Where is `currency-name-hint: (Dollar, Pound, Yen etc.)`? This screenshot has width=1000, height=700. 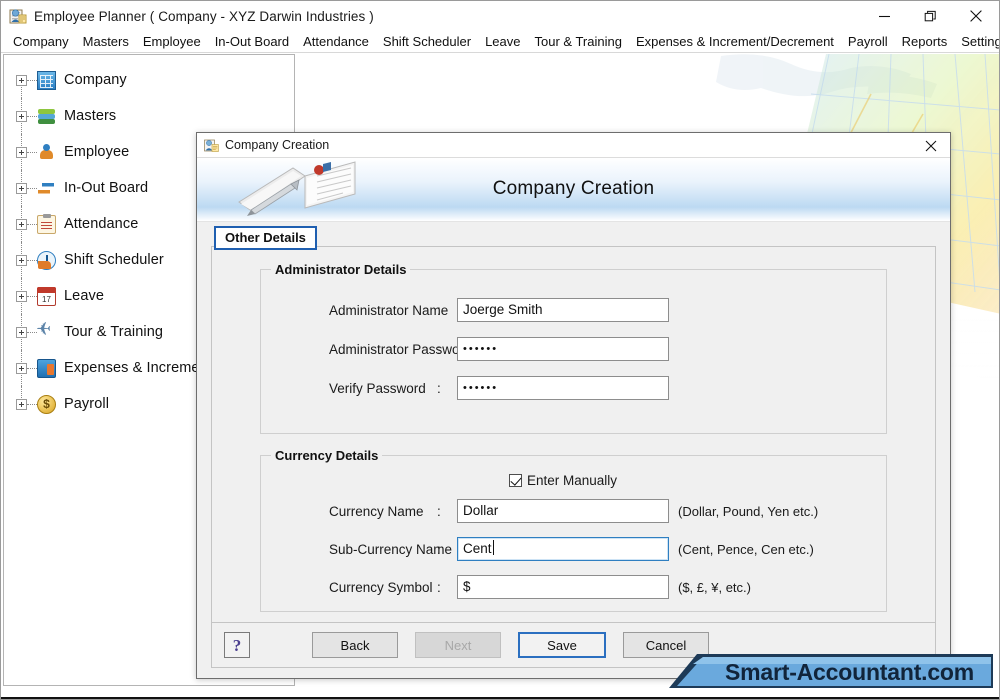 currency-name-hint: (Dollar, Pound, Yen etc.) is located at coordinates (748, 511).